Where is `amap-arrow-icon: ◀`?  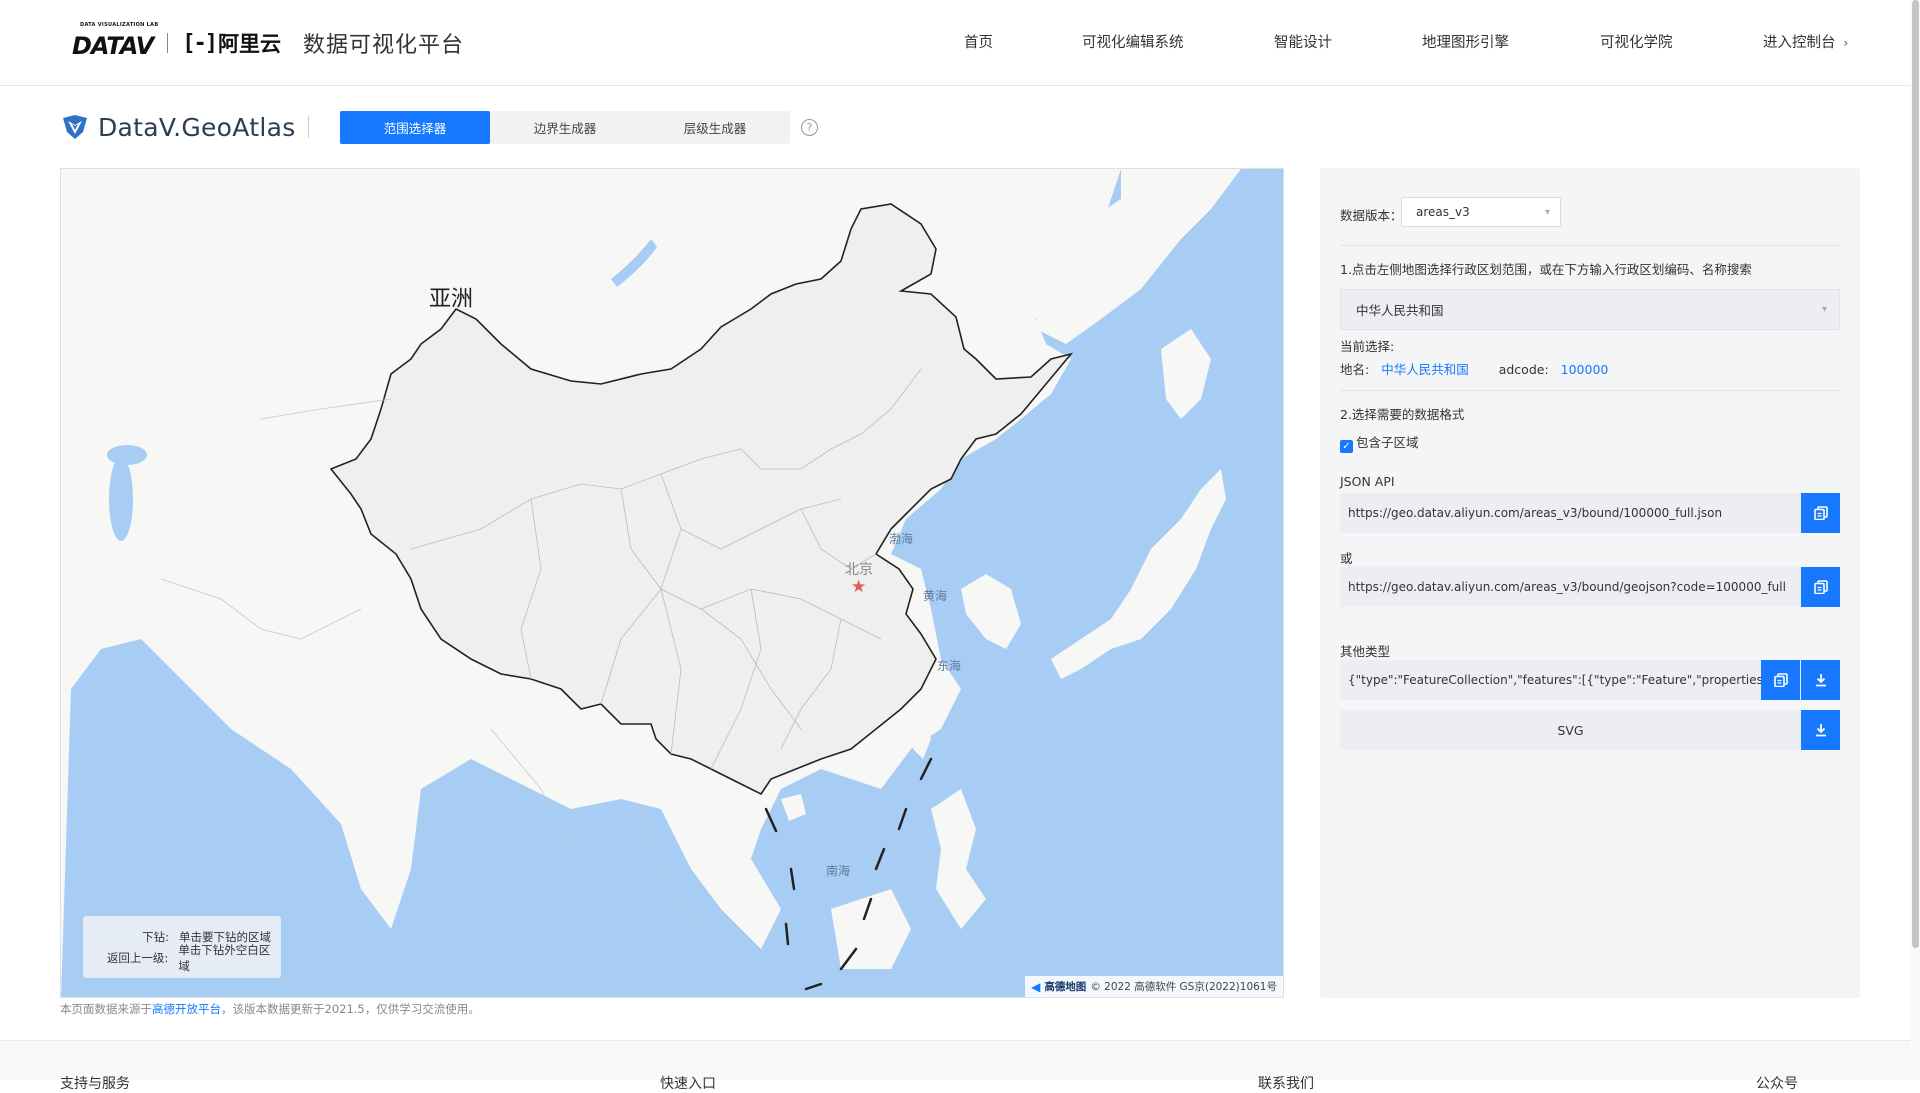
amap-arrow-icon: ◀ is located at coordinates (1036, 986).